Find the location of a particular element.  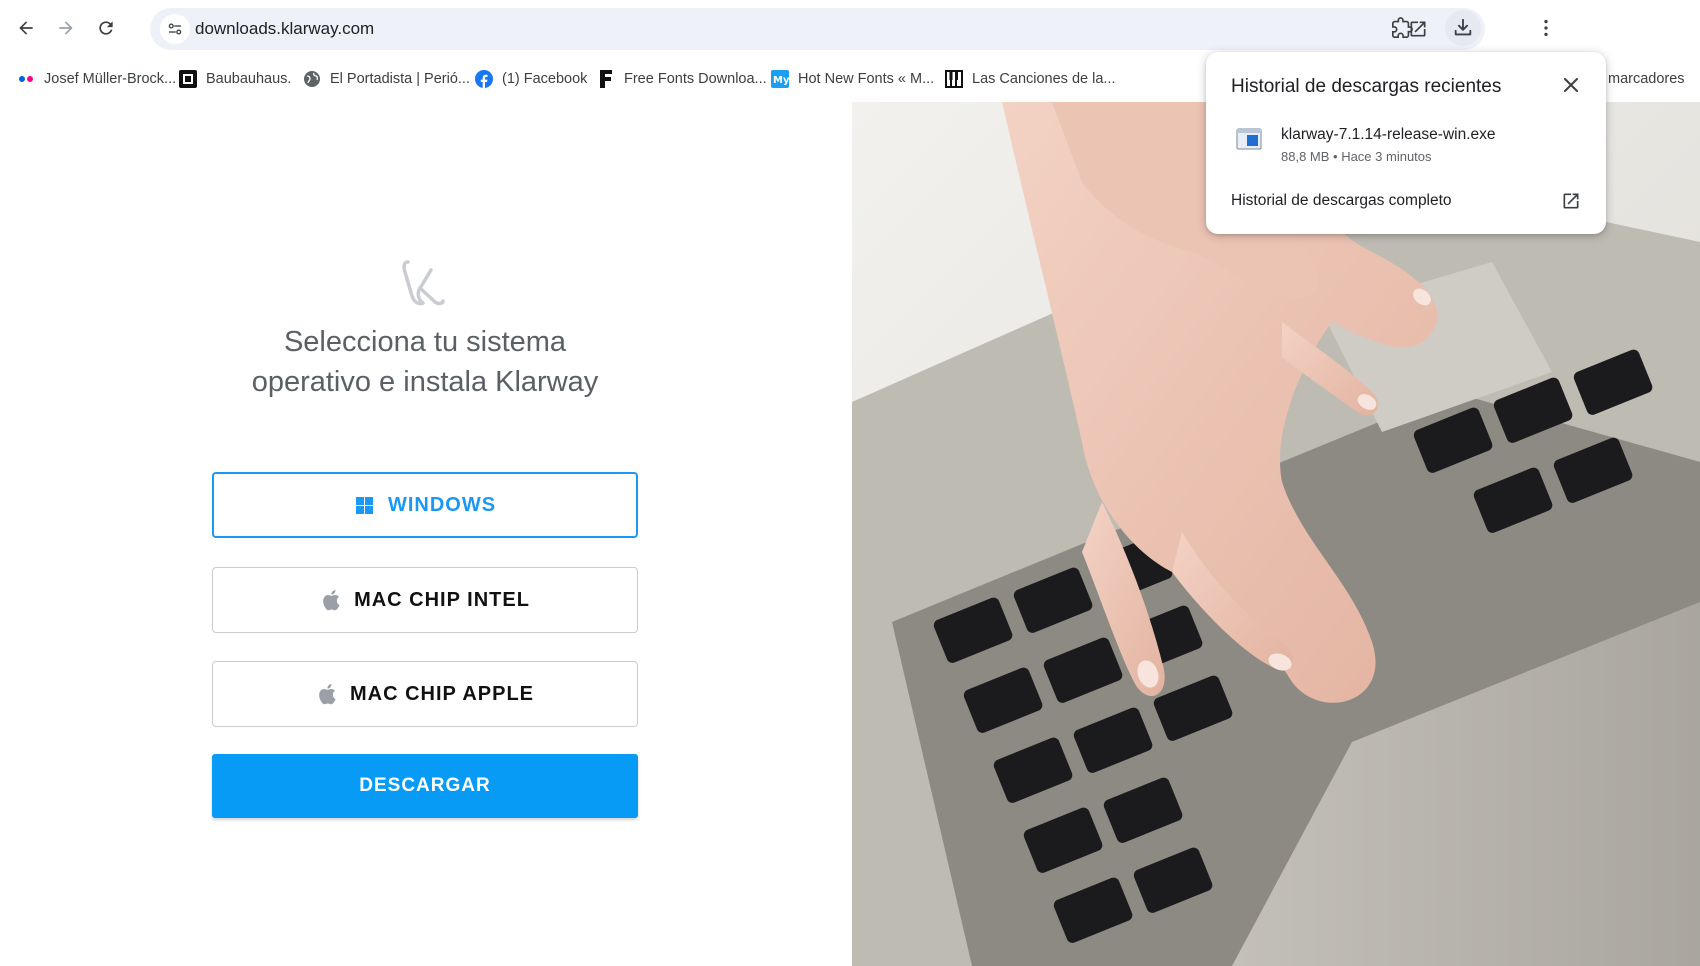

page-title-line2: operativo e instala Klarway is located at coordinates (425, 382).